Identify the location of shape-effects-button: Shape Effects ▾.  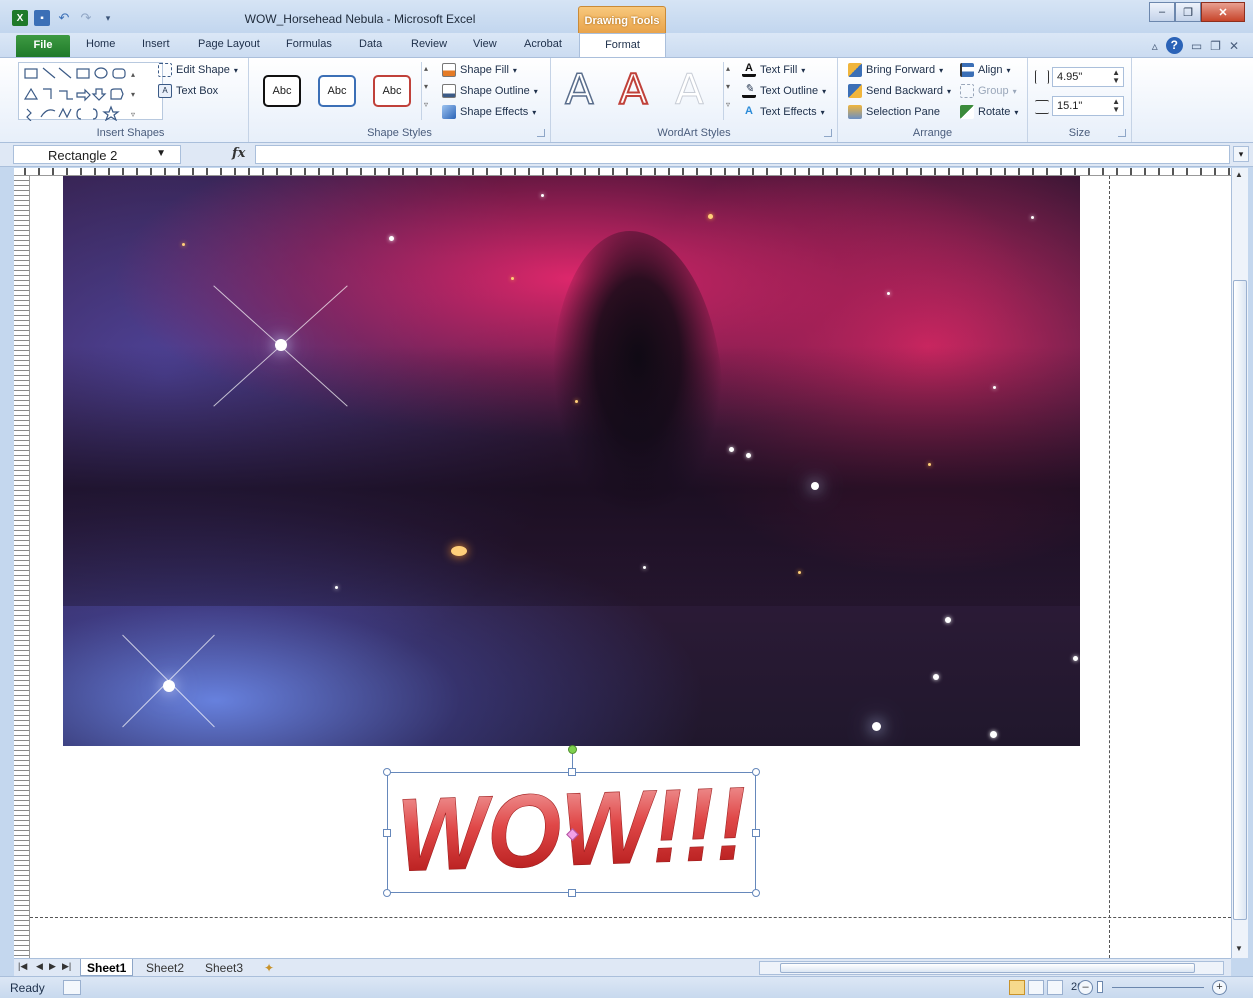
(489, 112).